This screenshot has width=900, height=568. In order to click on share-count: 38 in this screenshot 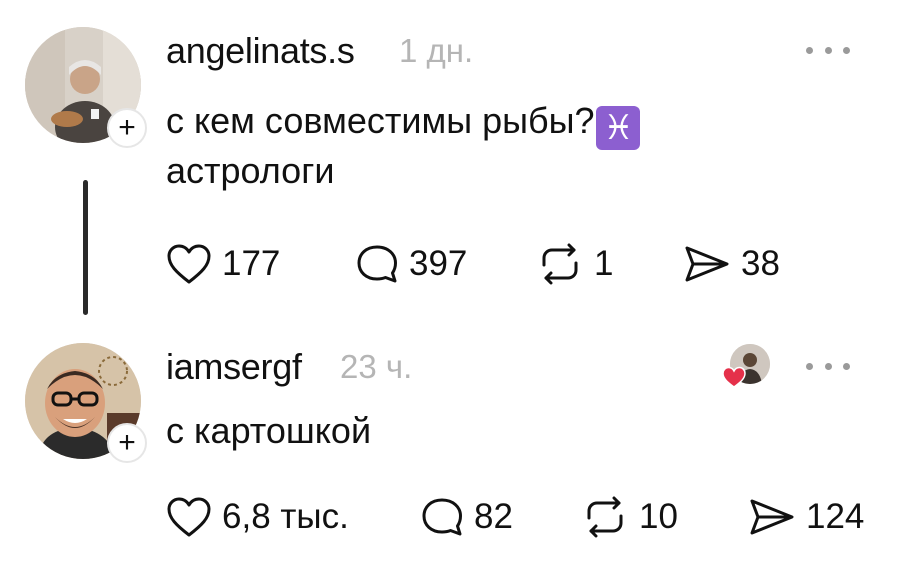, I will do `click(760, 263)`.